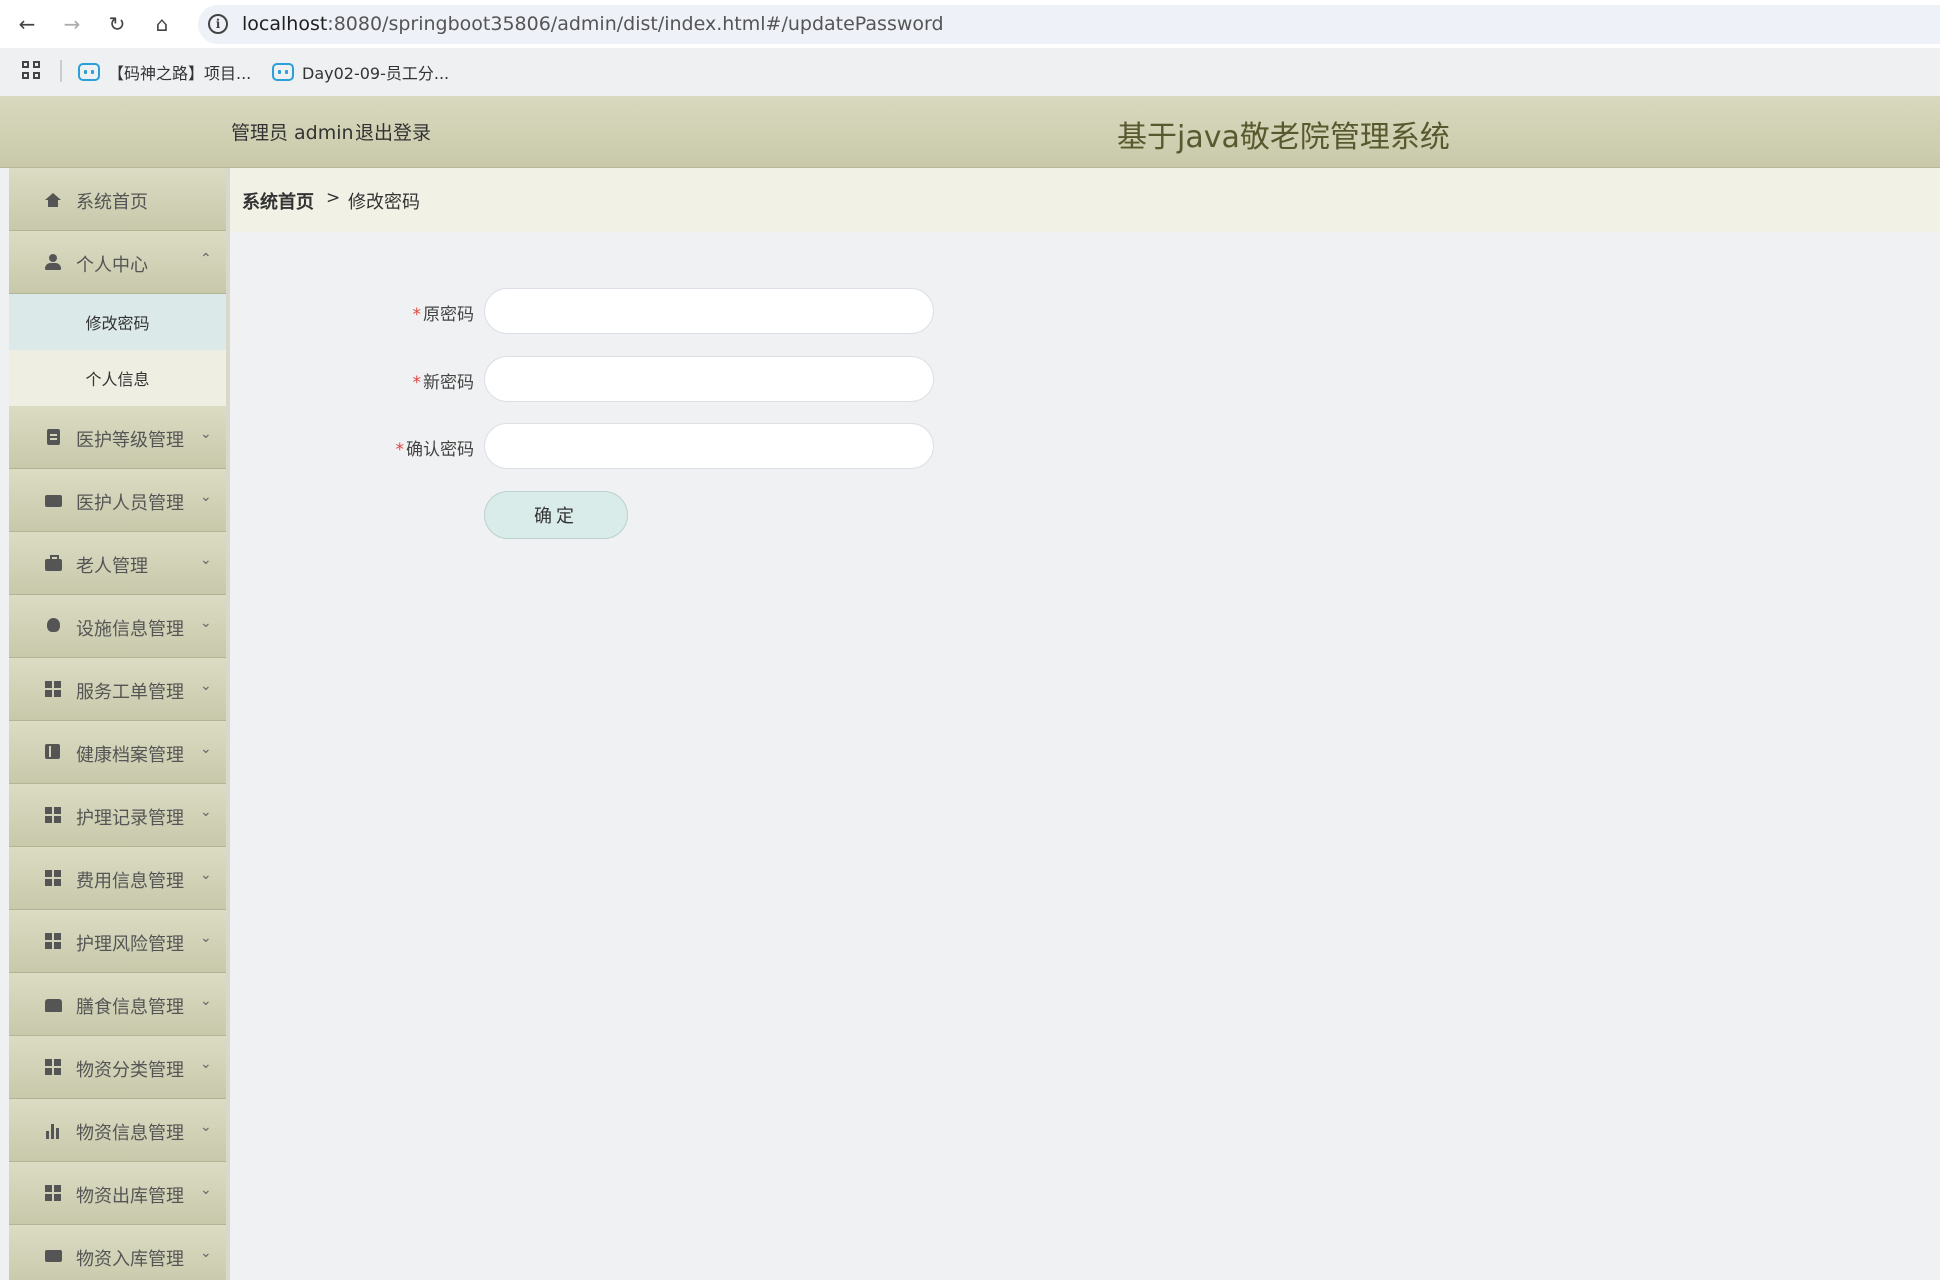 The height and width of the screenshot is (1280, 1940). What do you see at coordinates (130, 1007) in the screenshot?
I see `sidebar-item-label: 膳食信息管理` at bounding box center [130, 1007].